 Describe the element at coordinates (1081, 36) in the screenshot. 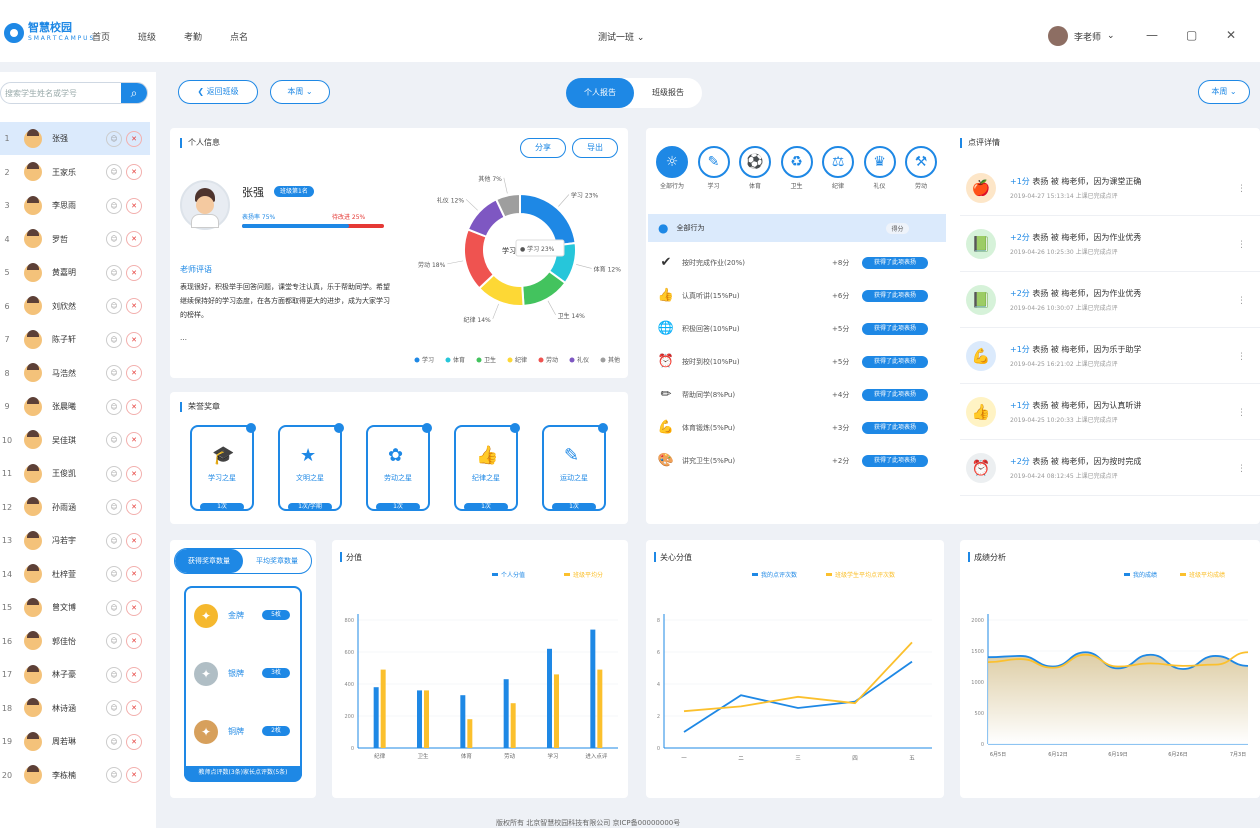

I see `user-menu: 李老师 ⌄` at that location.